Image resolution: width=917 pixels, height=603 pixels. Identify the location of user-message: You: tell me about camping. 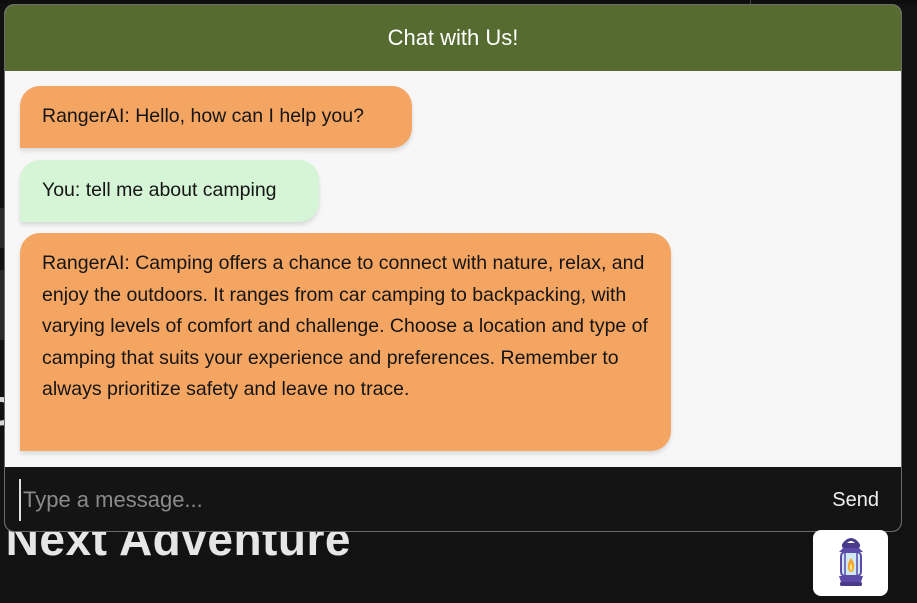
(169, 191).